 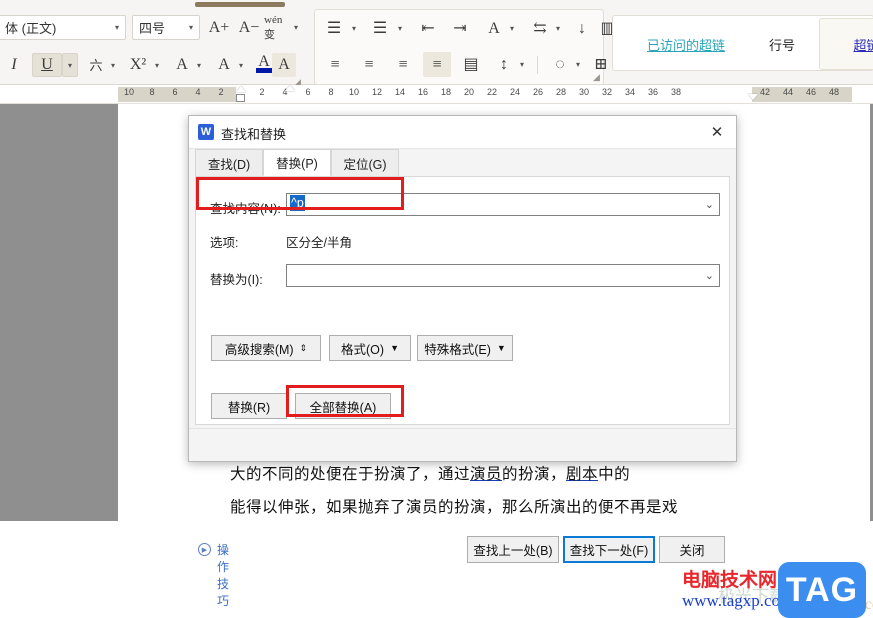 What do you see at coordinates (403, 64) in the screenshot?
I see `align-right-button: ≡` at bounding box center [403, 64].